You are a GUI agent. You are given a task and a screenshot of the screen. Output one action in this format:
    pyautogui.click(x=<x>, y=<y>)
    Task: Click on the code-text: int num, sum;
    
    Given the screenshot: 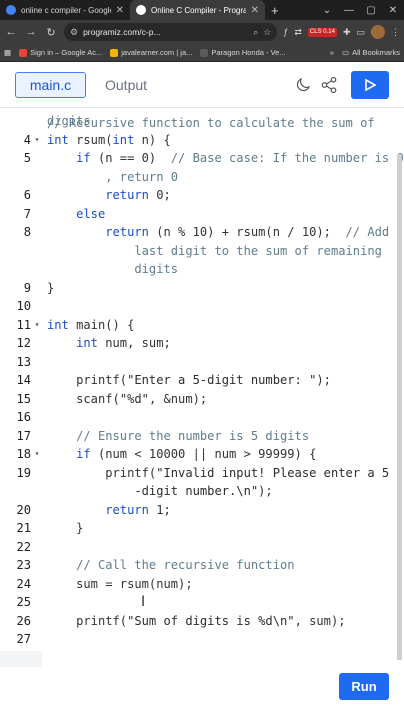 What is the action you would take?
    pyautogui.click(x=109, y=343)
    